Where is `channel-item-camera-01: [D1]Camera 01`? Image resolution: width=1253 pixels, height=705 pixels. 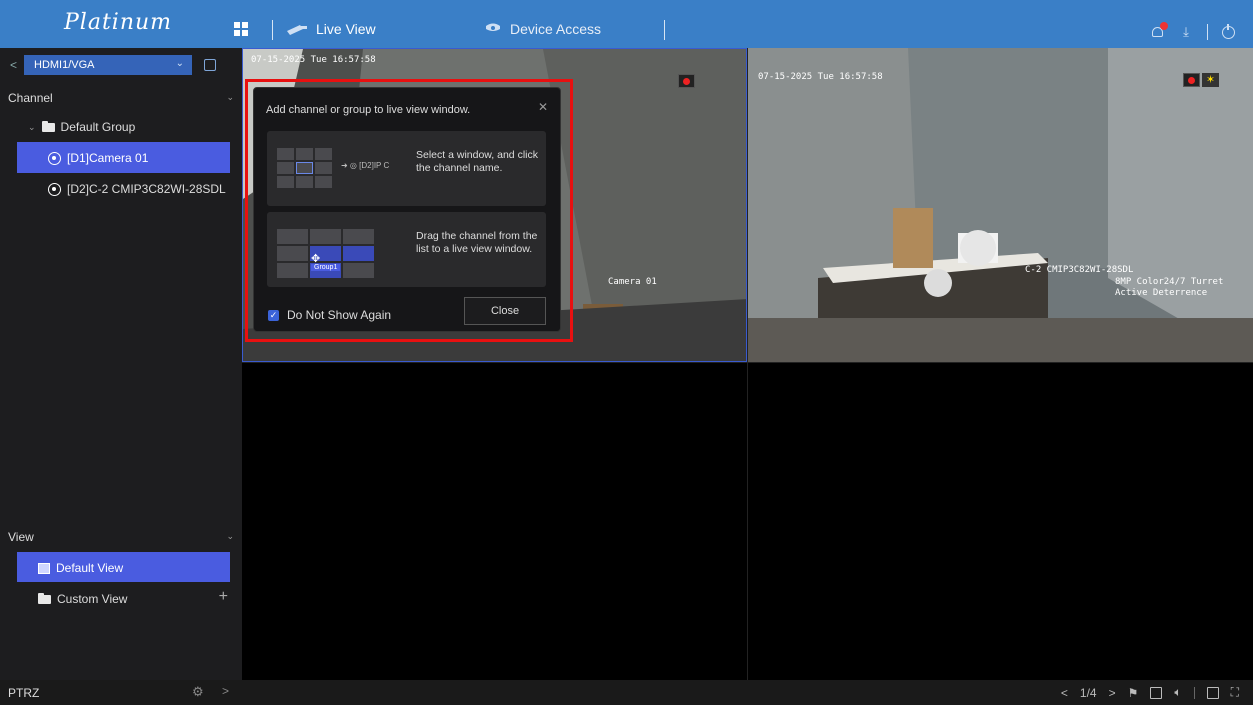 channel-item-camera-01: [D1]Camera 01 is located at coordinates (98, 158).